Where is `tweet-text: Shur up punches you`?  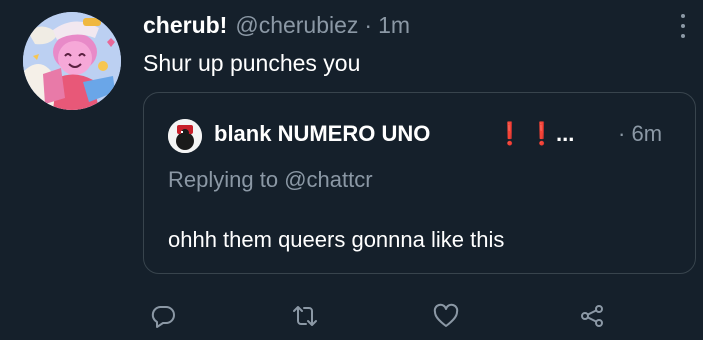 tweet-text: Shur up punches you is located at coordinates (252, 63).